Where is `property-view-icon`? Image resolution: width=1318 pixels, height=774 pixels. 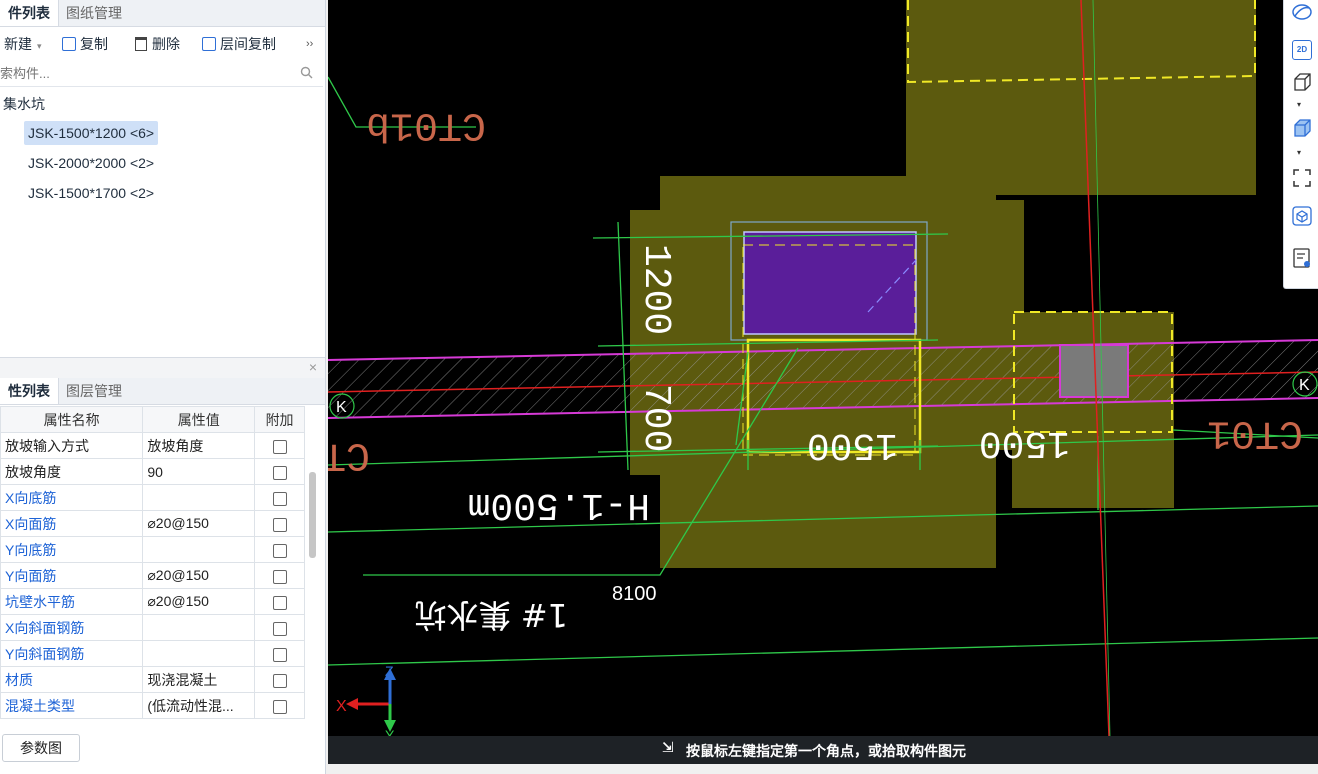 property-view-icon is located at coordinates (1302, 258).